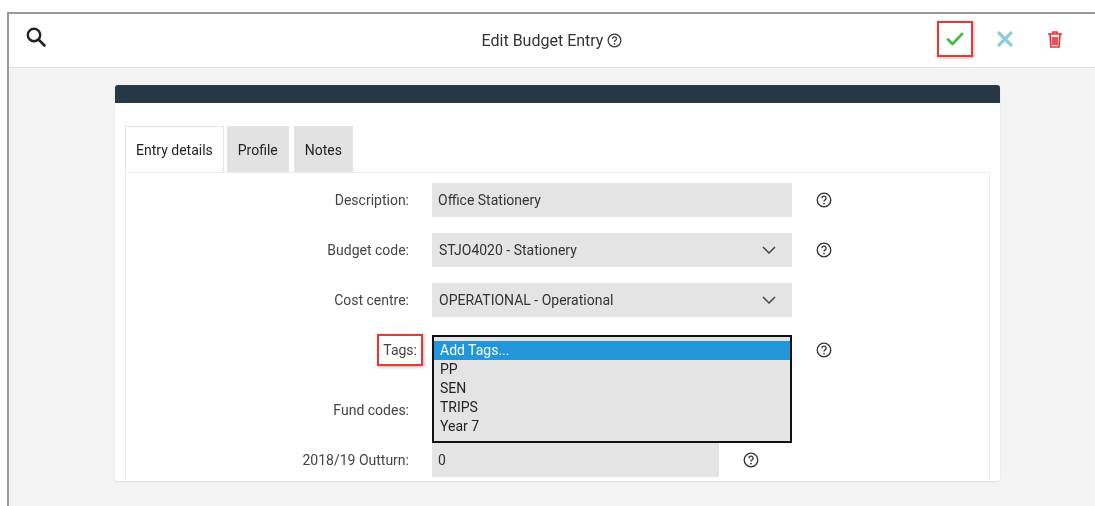 This screenshot has height=506, width=1095. What do you see at coordinates (612, 407) in the screenshot?
I see `list-option: TRIPS` at bounding box center [612, 407].